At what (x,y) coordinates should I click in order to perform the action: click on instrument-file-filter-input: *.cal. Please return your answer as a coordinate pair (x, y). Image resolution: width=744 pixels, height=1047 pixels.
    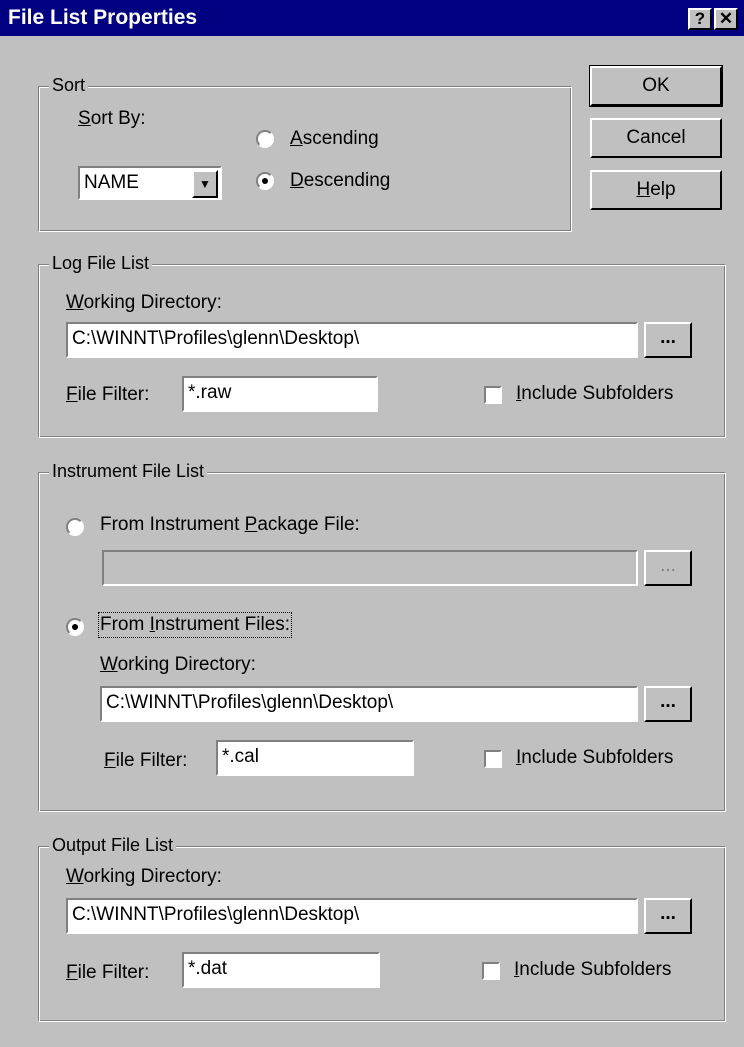
    Looking at the image, I should click on (315, 758).